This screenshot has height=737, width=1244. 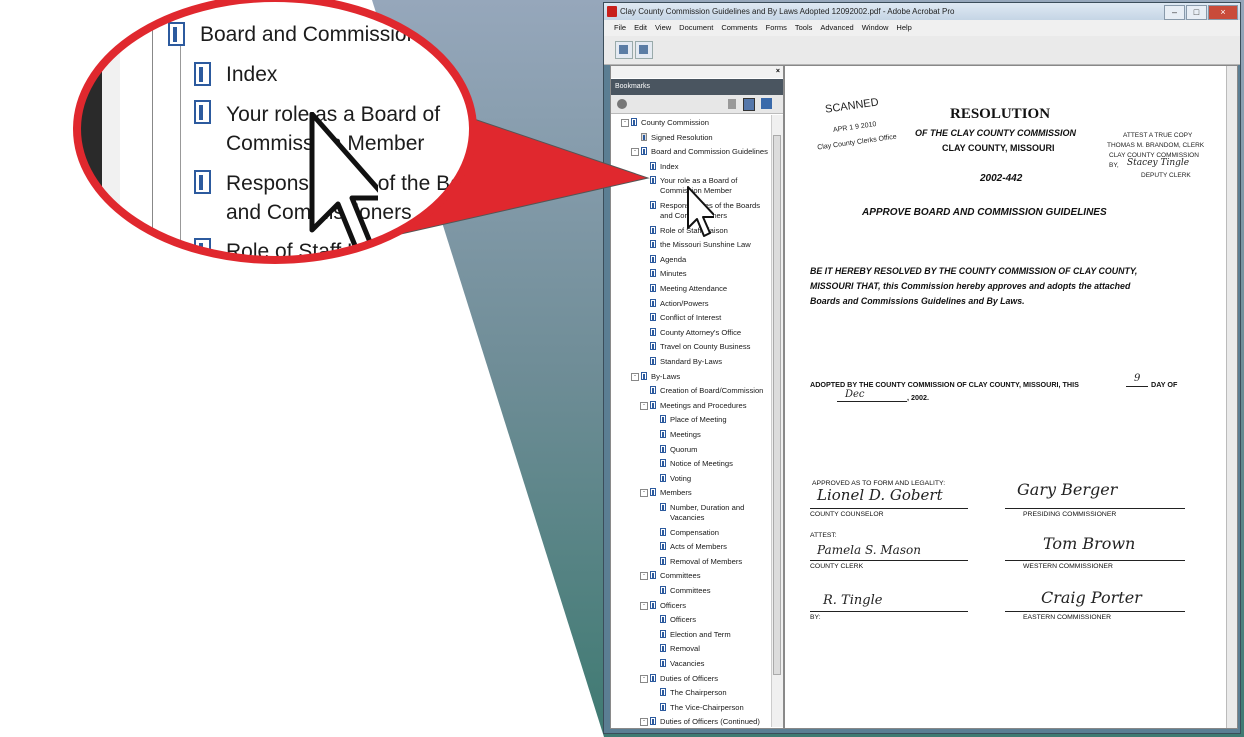 What do you see at coordinates (700, 722) in the screenshot?
I see `bookmark-item: - Duties of Officers (Continued)` at bounding box center [700, 722].